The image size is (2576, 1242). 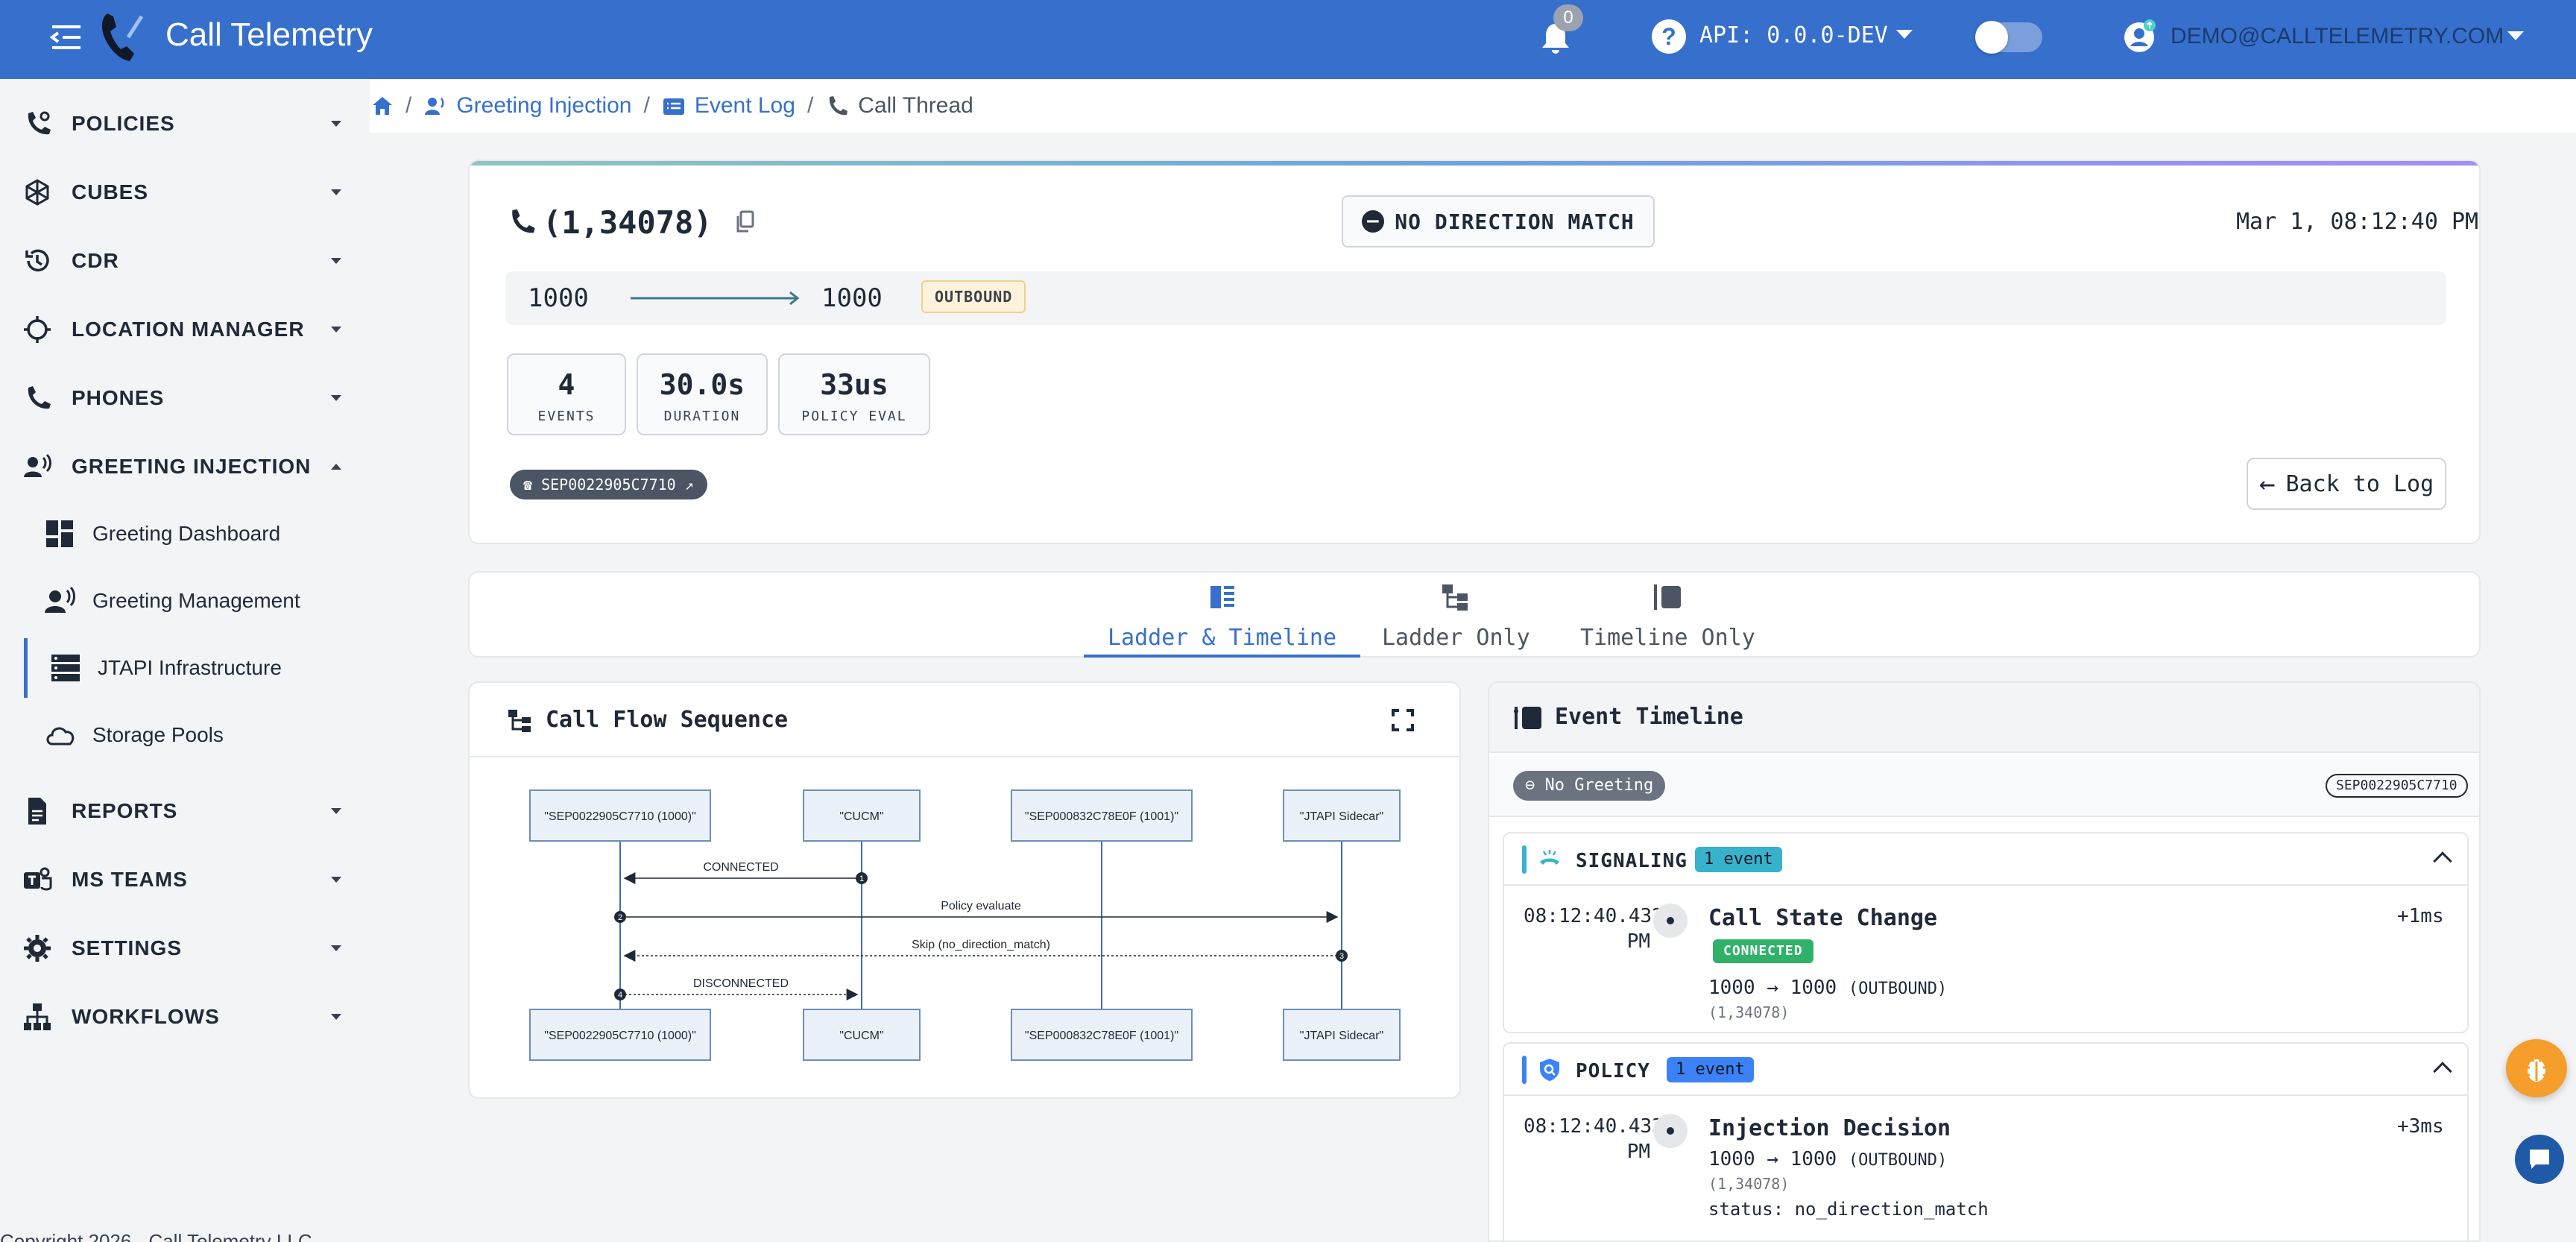 What do you see at coordinates (2267, 483) in the screenshot?
I see `arrow-left-icon: ←` at bounding box center [2267, 483].